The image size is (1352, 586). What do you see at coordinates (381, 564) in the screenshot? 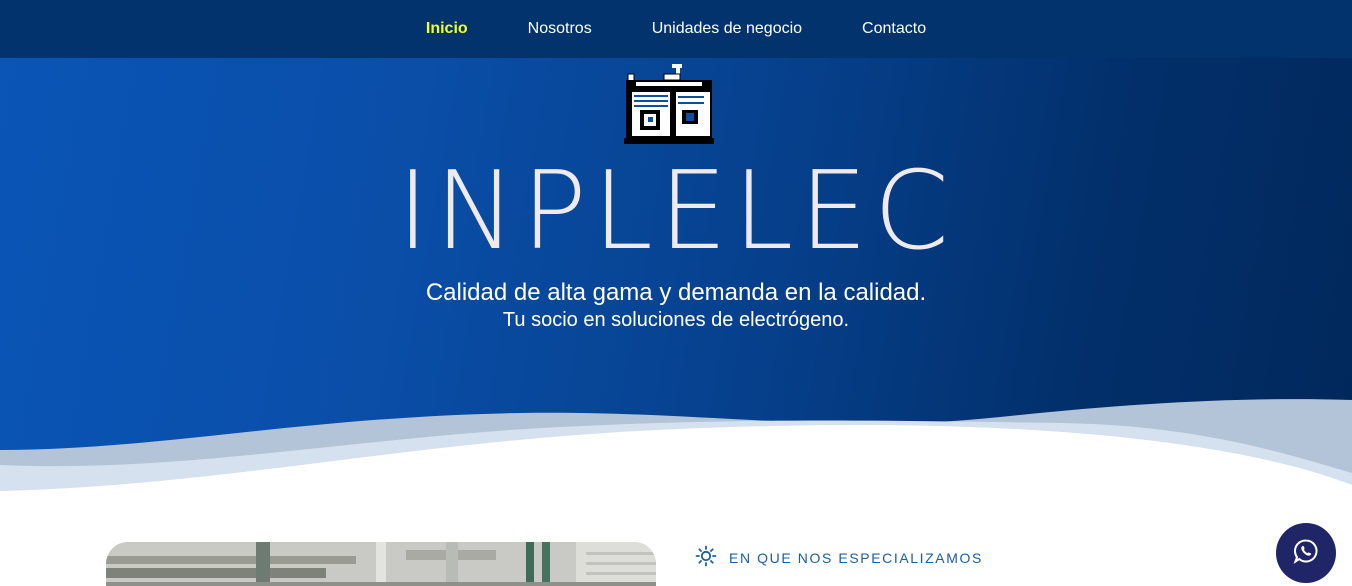
I see `industrial-photo` at bounding box center [381, 564].